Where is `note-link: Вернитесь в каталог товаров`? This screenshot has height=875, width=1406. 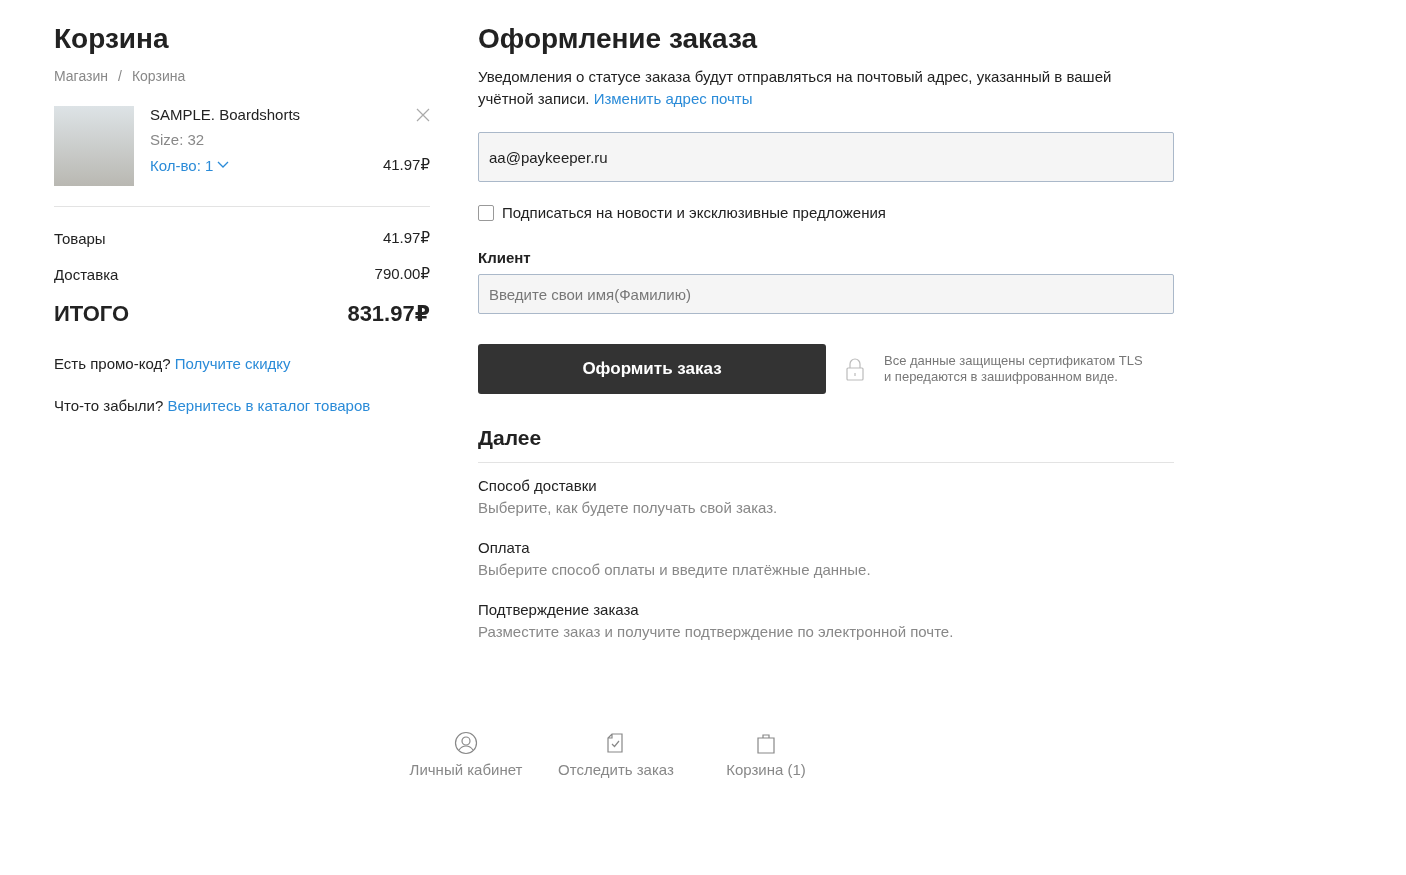
note-link: Вернитесь в каталог товаров is located at coordinates (269, 405).